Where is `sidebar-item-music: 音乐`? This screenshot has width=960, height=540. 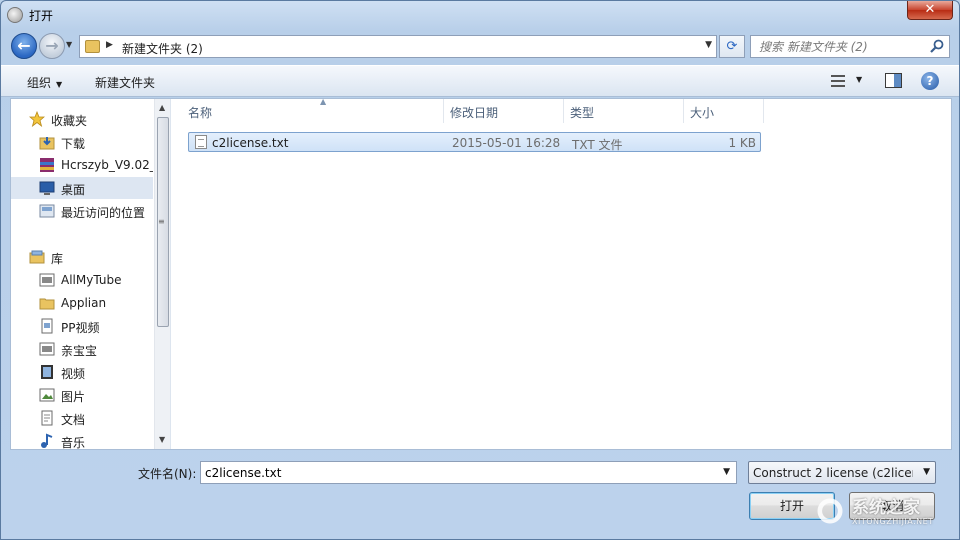 sidebar-item-music: 音乐 is located at coordinates (82, 439).